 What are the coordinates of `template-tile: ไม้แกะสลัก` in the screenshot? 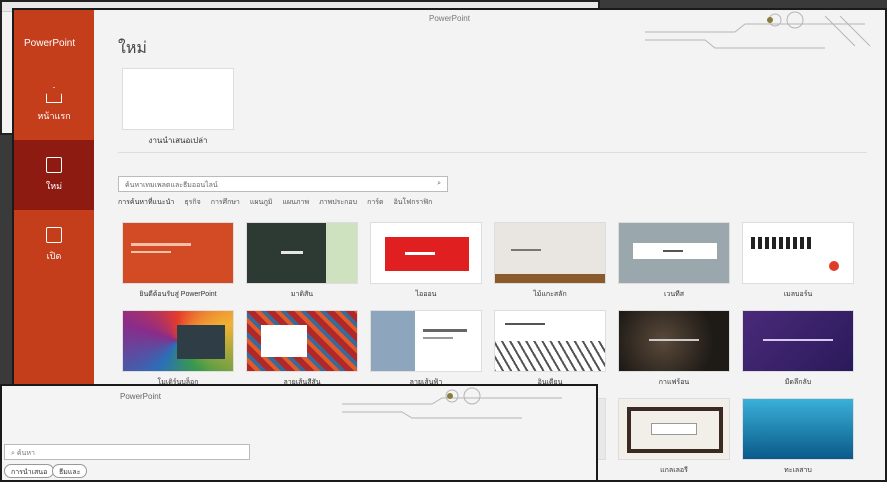 It's located at (550, 260).